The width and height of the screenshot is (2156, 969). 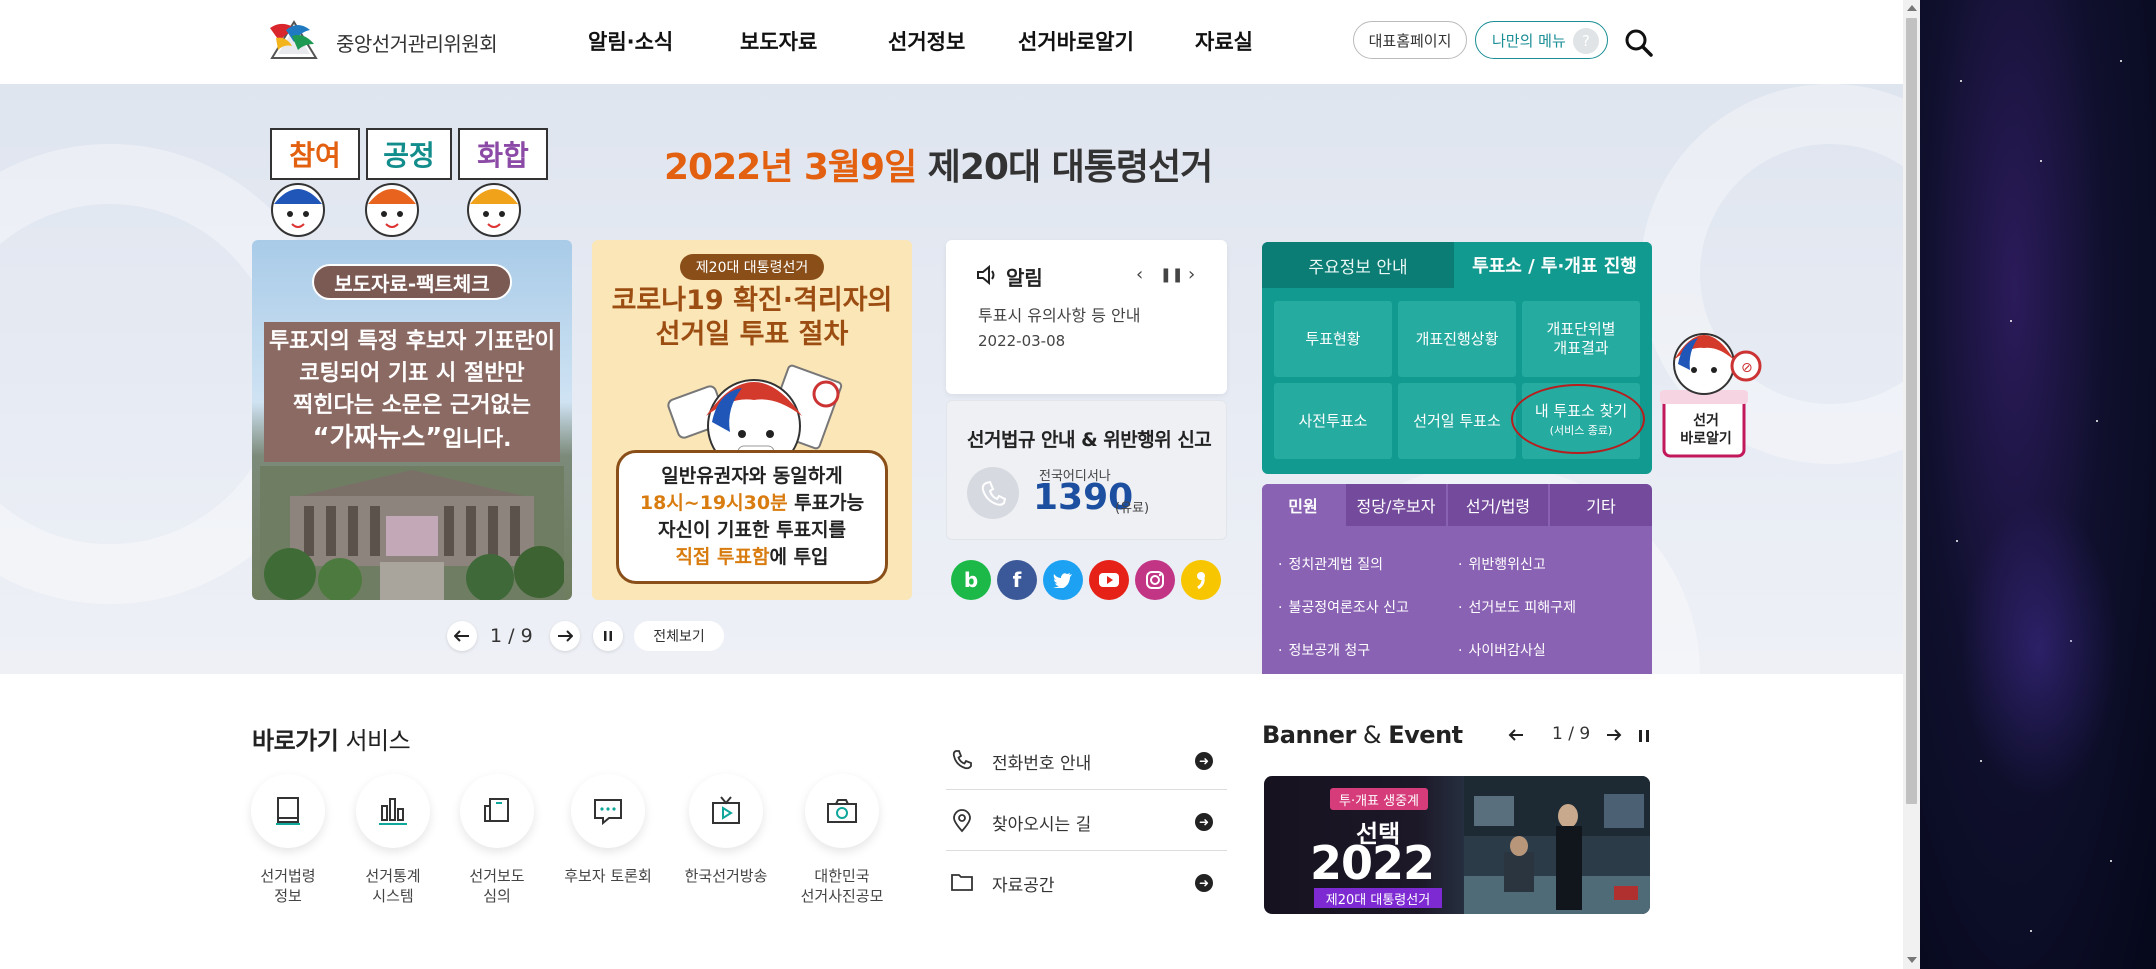 I want to click on notice-title: 알림, so click(x=1024, y=278).